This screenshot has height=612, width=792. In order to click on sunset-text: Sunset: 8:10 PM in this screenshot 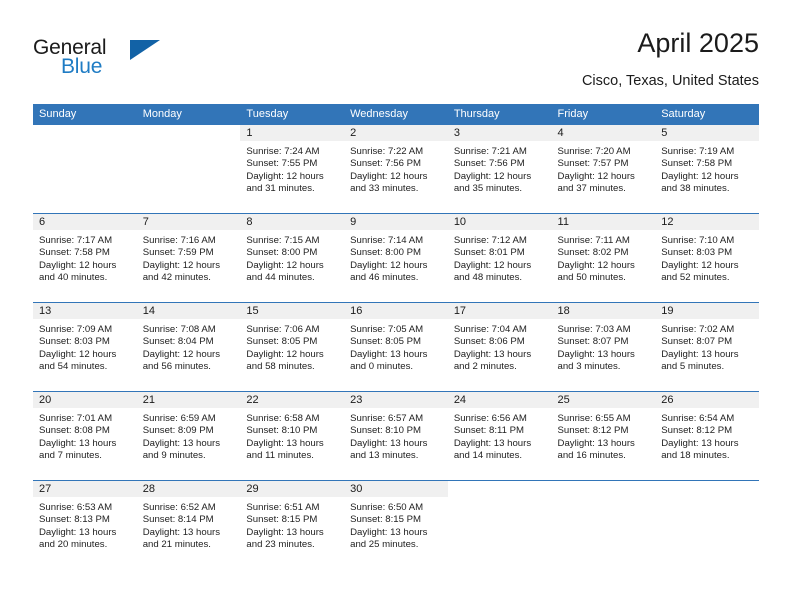, I will do `click(282, 431)`.